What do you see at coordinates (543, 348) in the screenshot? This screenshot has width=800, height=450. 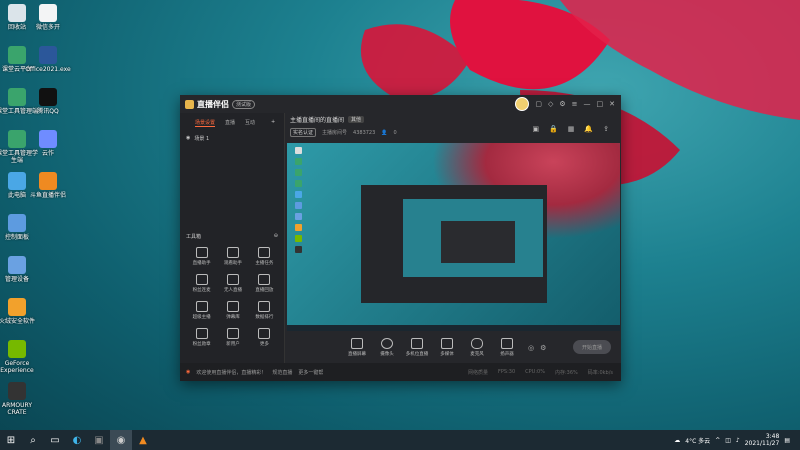 I see `record-icon: ⚙` at bounding box center [543, 348].